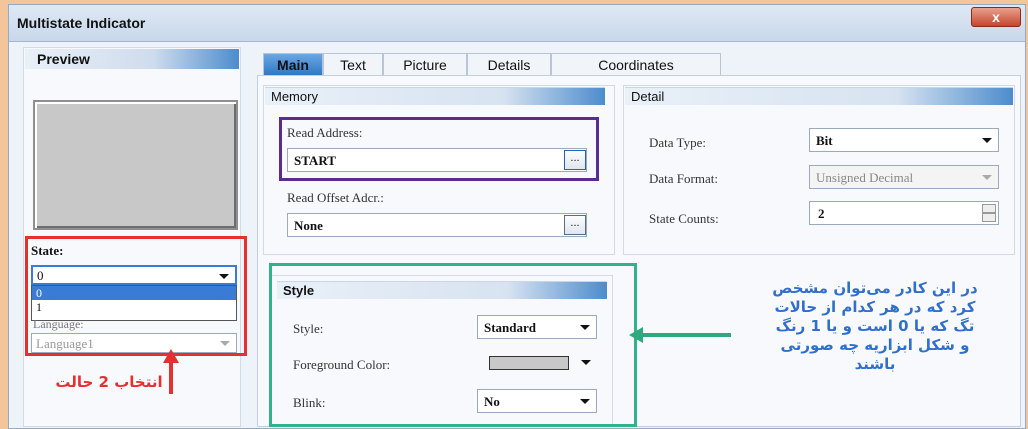  I want to click on annotation-line-4: و شکل ابزاریه چه صورتی, so click(875, 345).